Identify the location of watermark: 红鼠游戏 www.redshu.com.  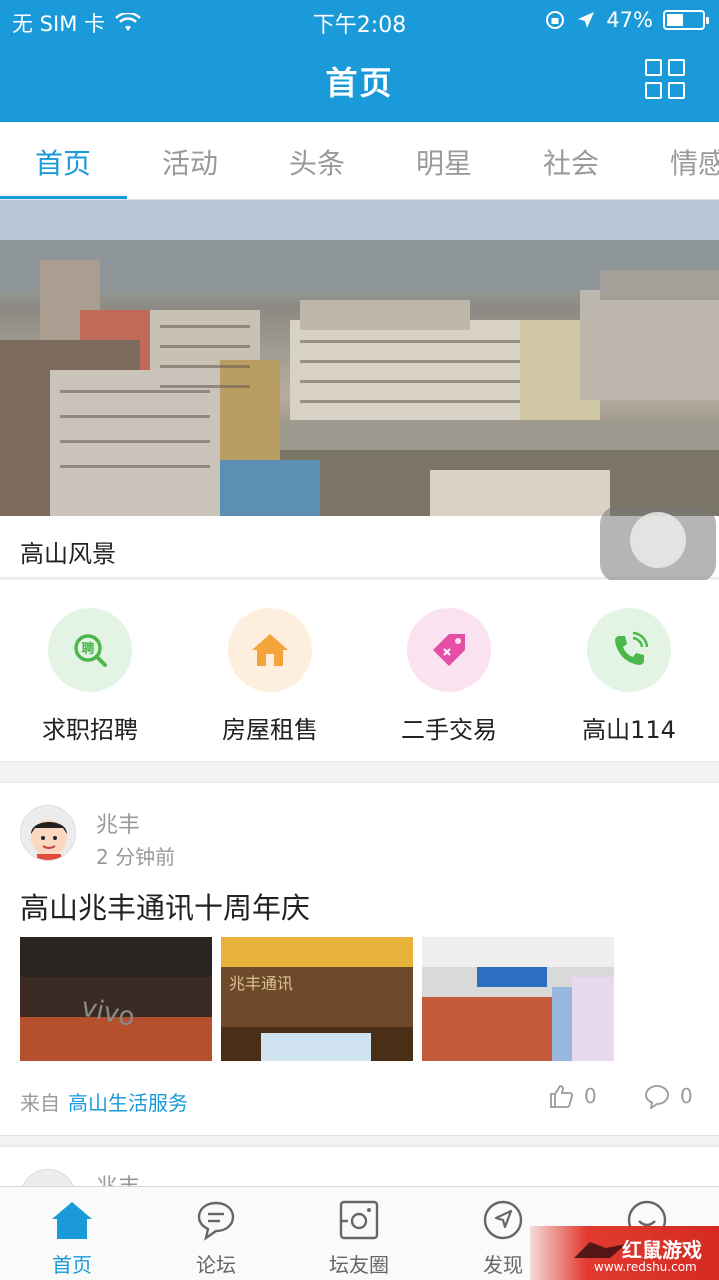
(624, 1253).